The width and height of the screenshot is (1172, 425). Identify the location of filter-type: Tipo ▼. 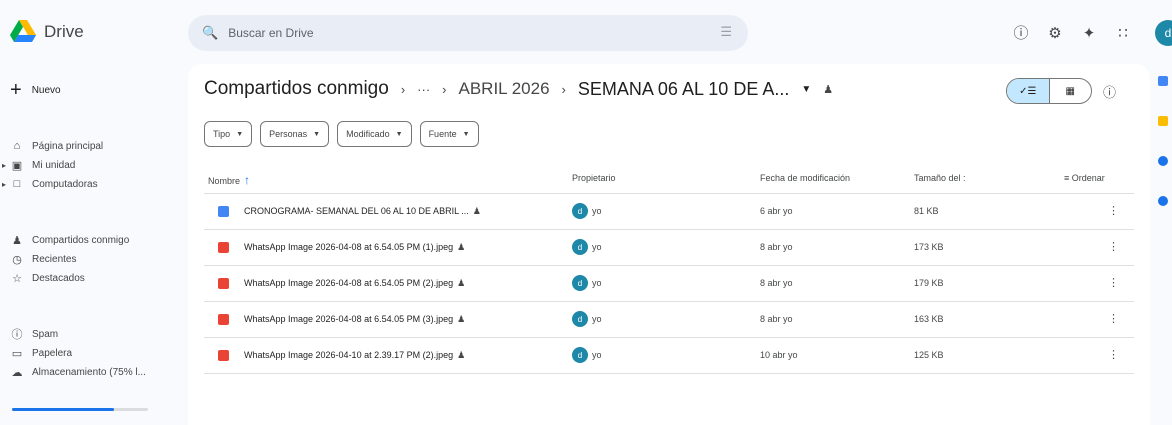
(228, 134).